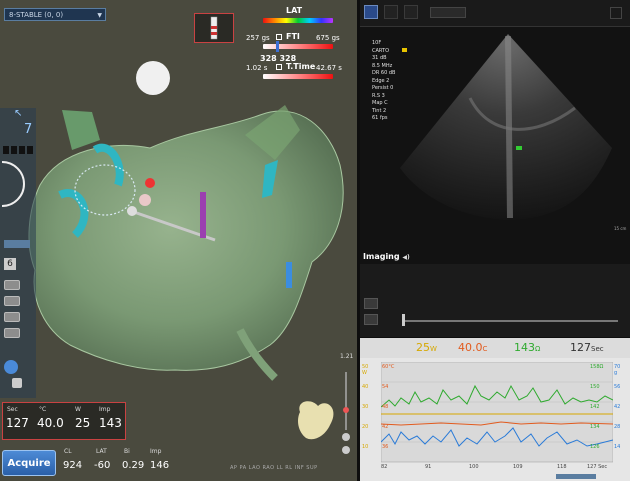  What do you see at coordinates (43, 409) in the screenshot?
I see `readout-header-temp: °C` at bounding box center [43, 409].